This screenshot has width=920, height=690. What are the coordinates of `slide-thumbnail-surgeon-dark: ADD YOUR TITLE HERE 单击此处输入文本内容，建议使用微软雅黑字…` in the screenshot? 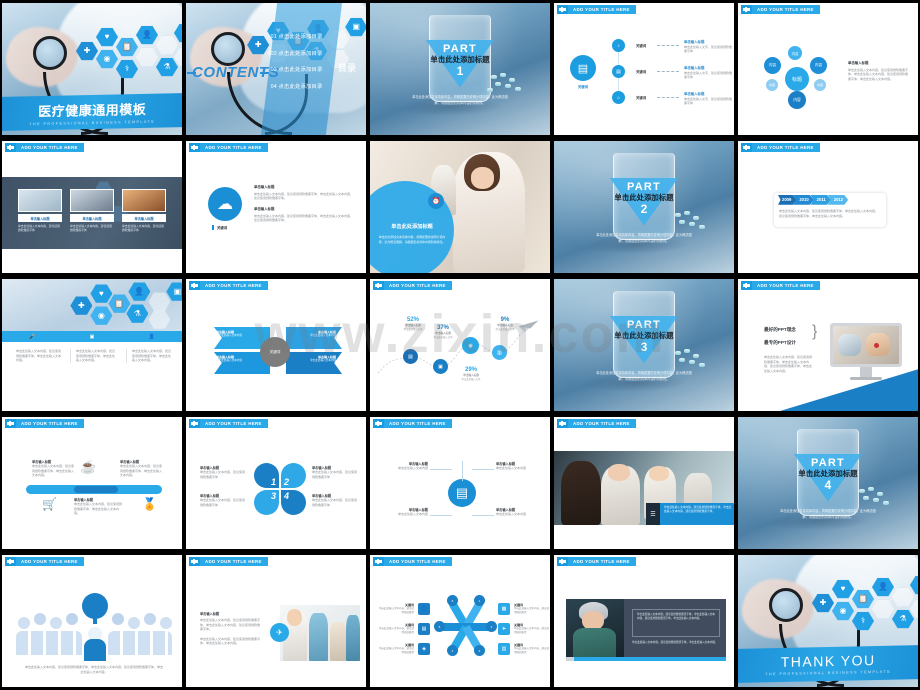 It's located at (644, 621).